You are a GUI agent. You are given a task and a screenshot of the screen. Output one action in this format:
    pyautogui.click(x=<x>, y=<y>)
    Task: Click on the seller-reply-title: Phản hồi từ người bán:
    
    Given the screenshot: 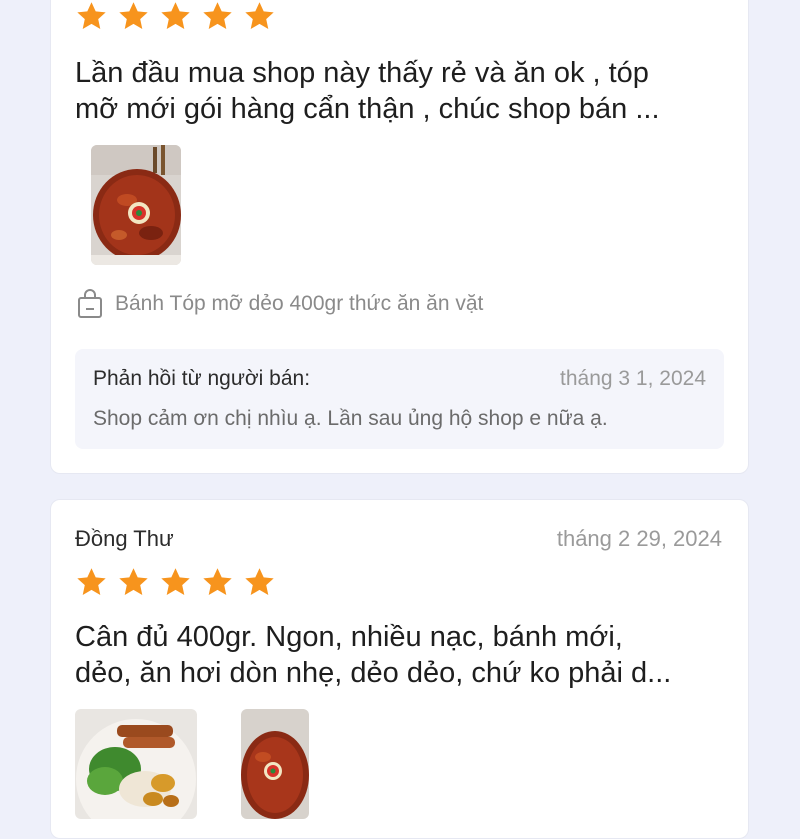 What is the action you would take?
    pyautogui.click(x=202, y=378)
    